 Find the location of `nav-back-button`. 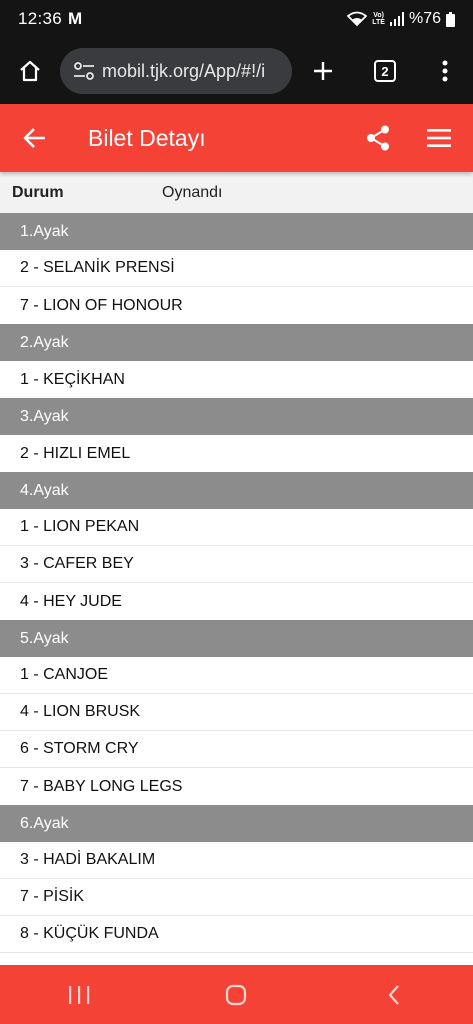

nav-back-button is located at coordinates (394, 994).